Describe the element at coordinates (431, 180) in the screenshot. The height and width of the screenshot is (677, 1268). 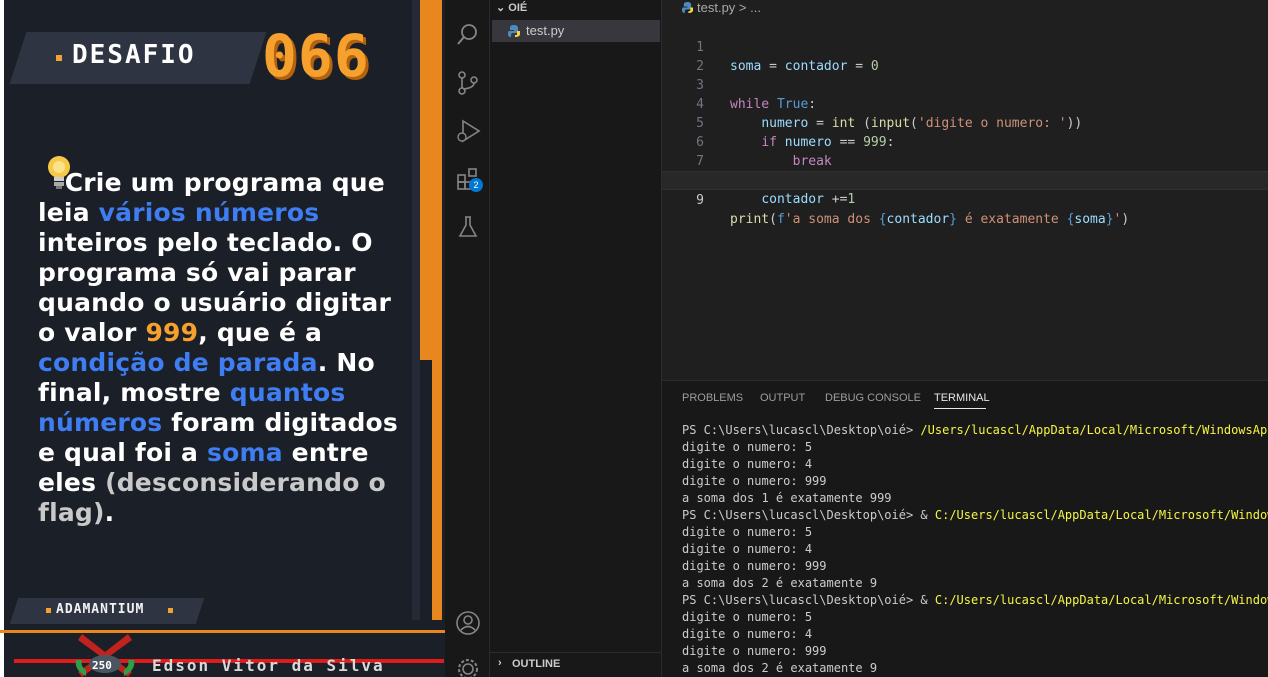
I see `card-frame-orange` at that location.